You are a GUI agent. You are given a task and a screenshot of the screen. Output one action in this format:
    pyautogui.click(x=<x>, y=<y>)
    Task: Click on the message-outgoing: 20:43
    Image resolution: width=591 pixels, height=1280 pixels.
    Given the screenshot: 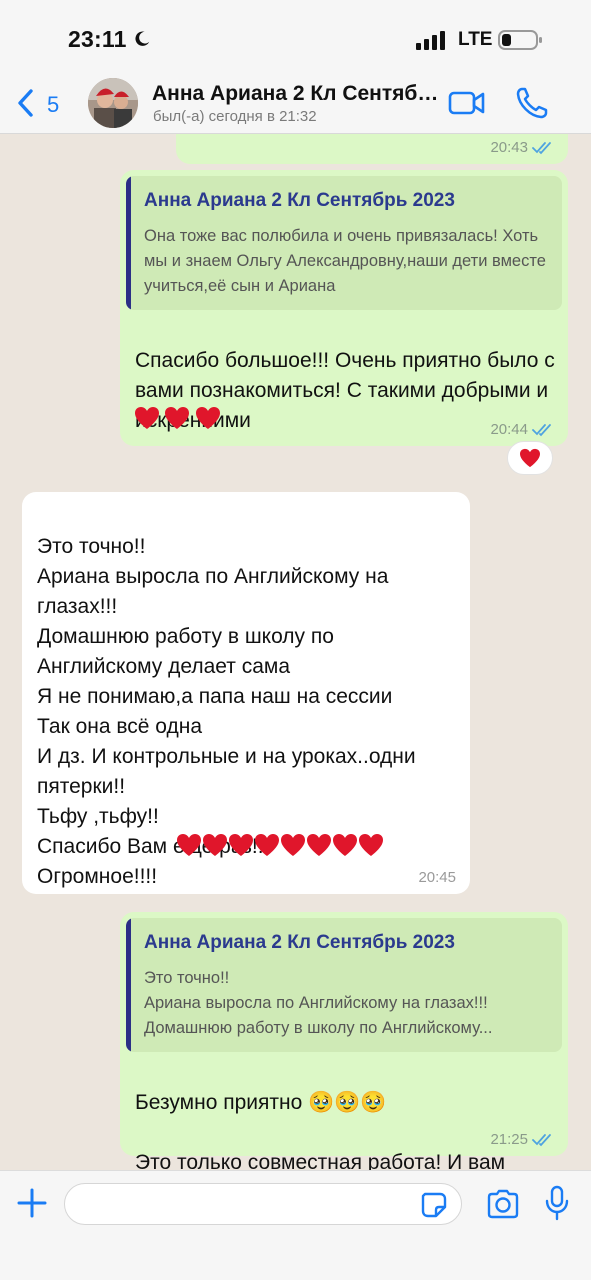 What is the action you would take?
    pyautogui.click(x=372, y=149)
    